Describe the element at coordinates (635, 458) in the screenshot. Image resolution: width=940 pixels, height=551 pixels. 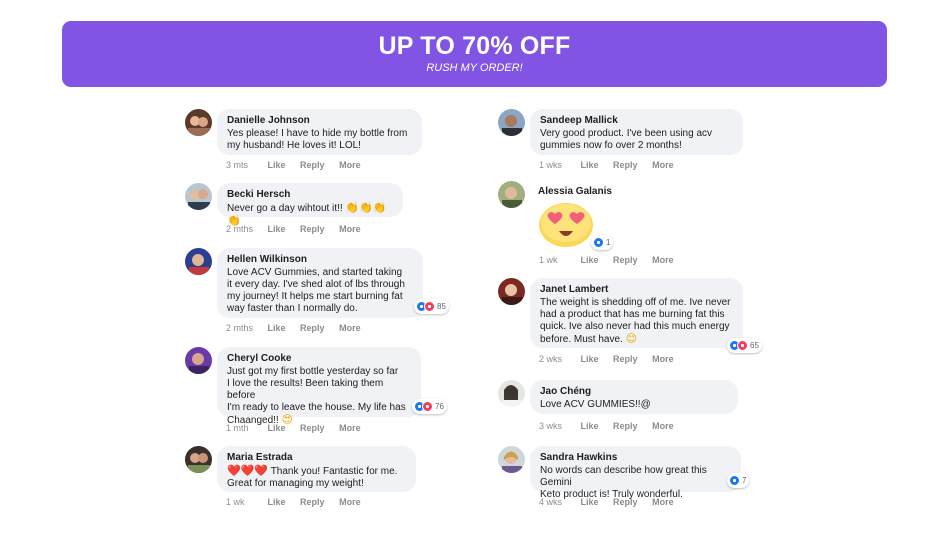
I see `comment-author: Sandra Hawkins` at that location.